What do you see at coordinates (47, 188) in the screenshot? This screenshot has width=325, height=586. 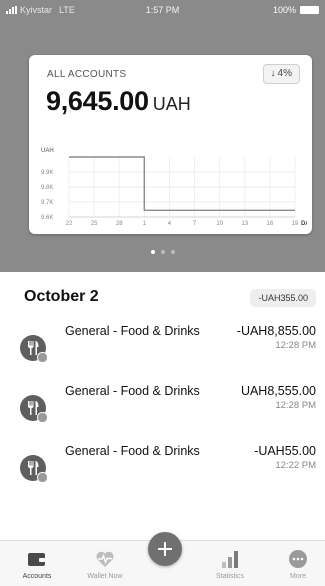 I see `y-tick-label: 9.8K` at bounding box center [47, 188].